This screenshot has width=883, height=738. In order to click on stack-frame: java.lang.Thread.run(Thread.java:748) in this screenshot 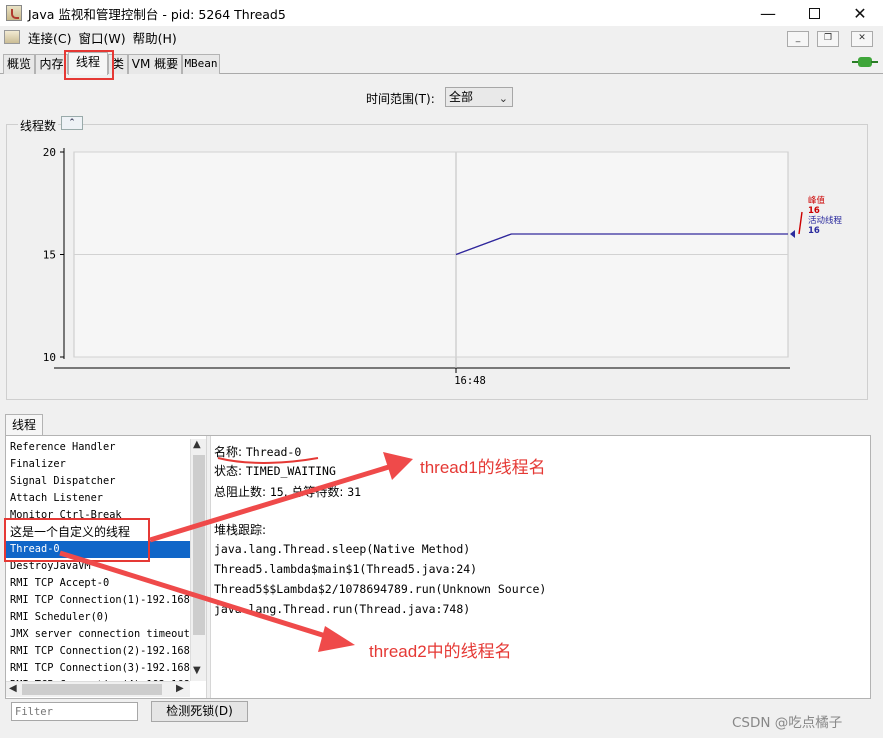, I will do `click(342, 609)`.